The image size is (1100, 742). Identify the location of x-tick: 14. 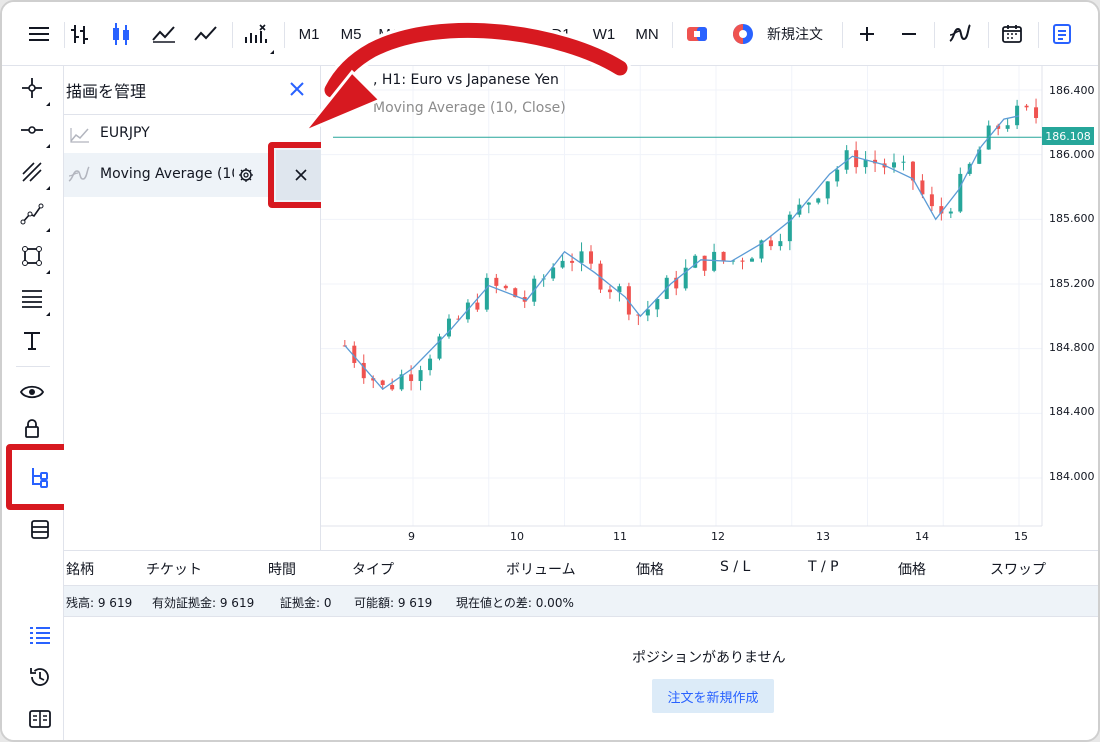
(922, 536).